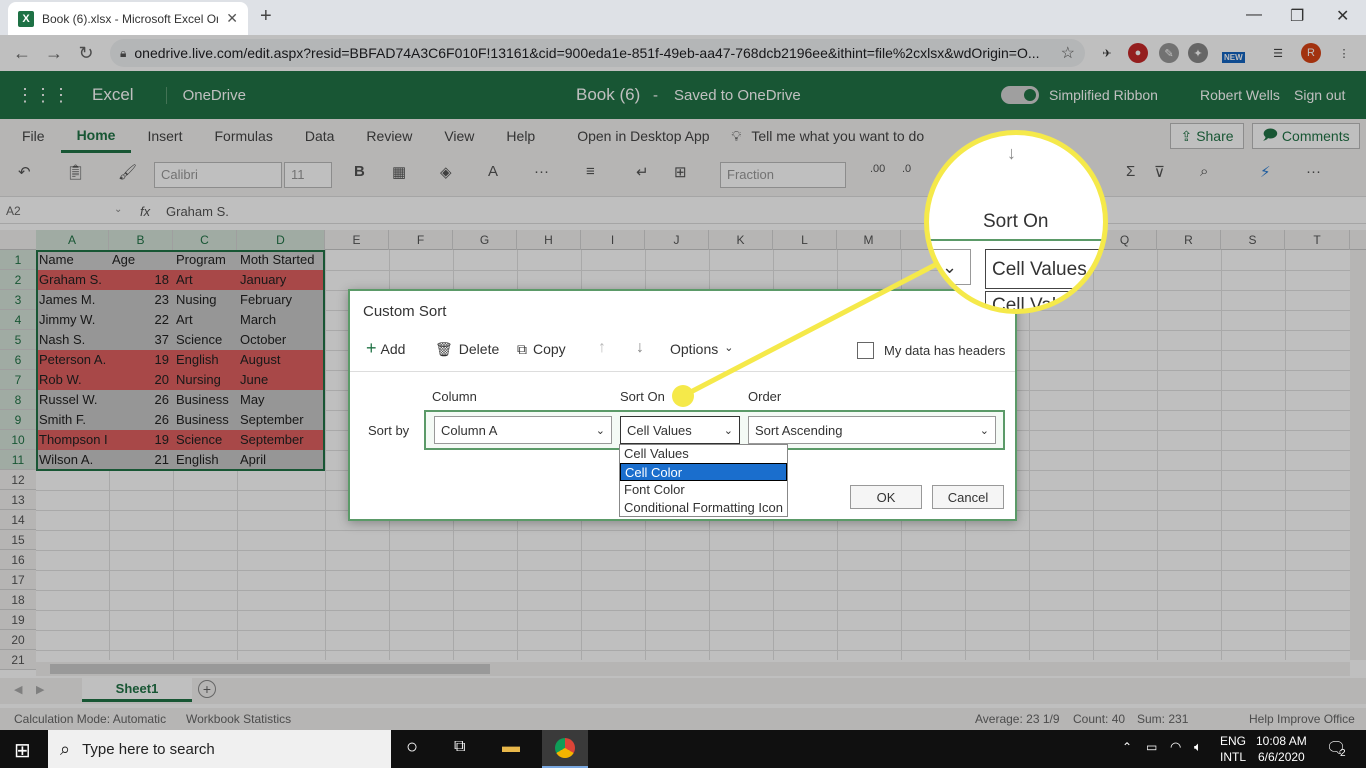  What do you see at coordinates (164, 136) in the screenshot?
I see `tab-insert: Insert` at bounding box center [164, 136].